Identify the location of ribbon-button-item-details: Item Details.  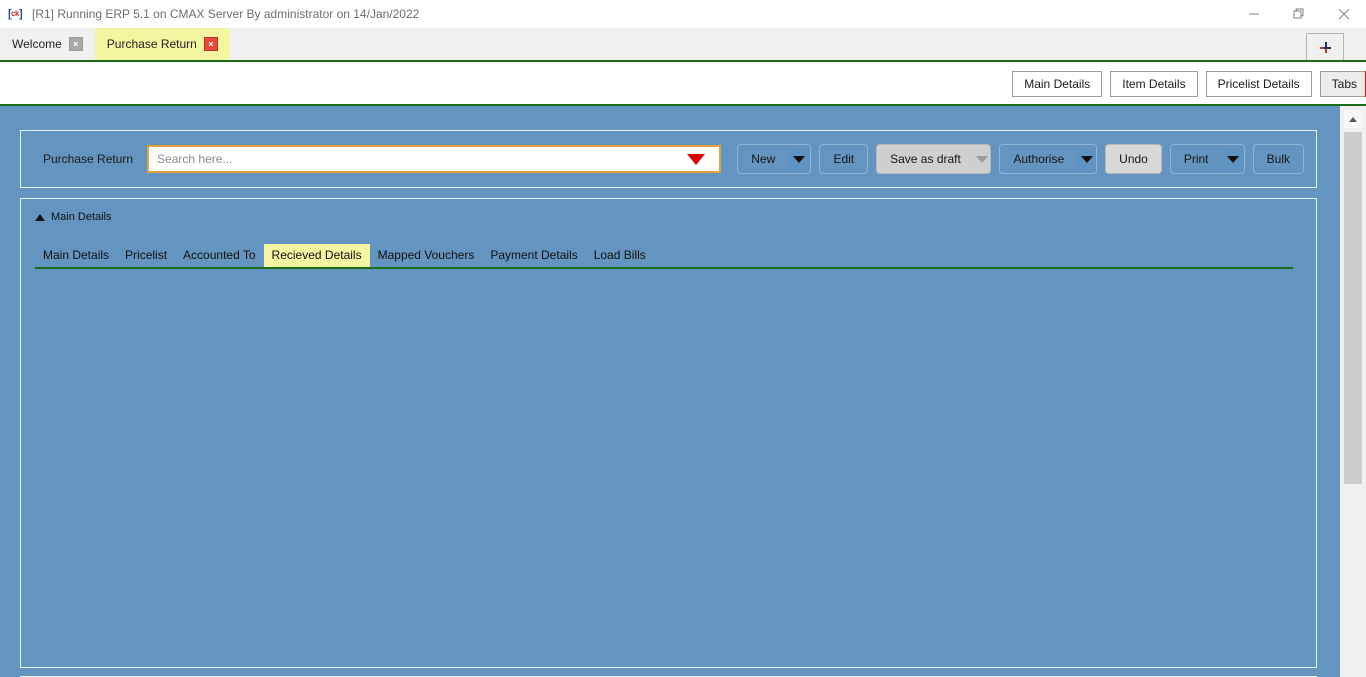
(1154, 84).